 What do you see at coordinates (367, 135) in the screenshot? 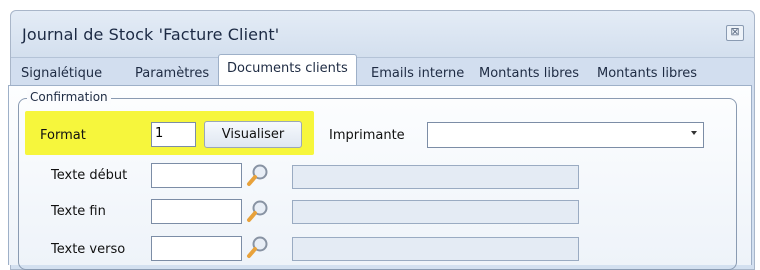
I see `printer-label: Imprimante` at bounding box center [367, 135].